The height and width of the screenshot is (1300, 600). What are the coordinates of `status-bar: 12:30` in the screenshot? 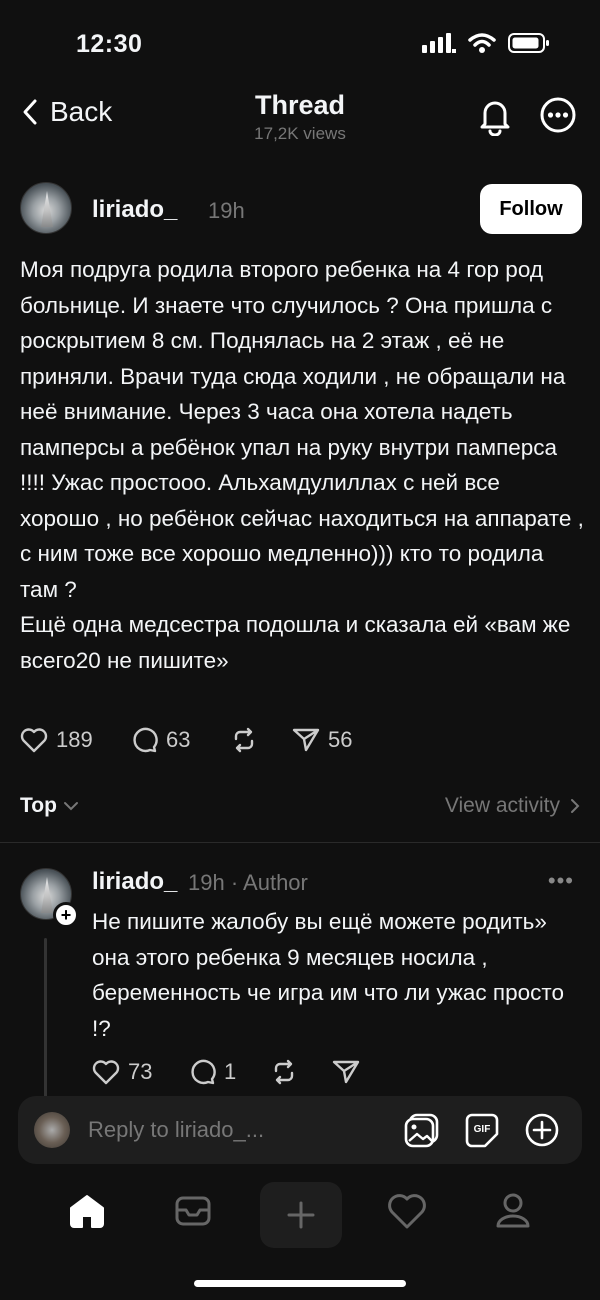 It's located at (300, 45).